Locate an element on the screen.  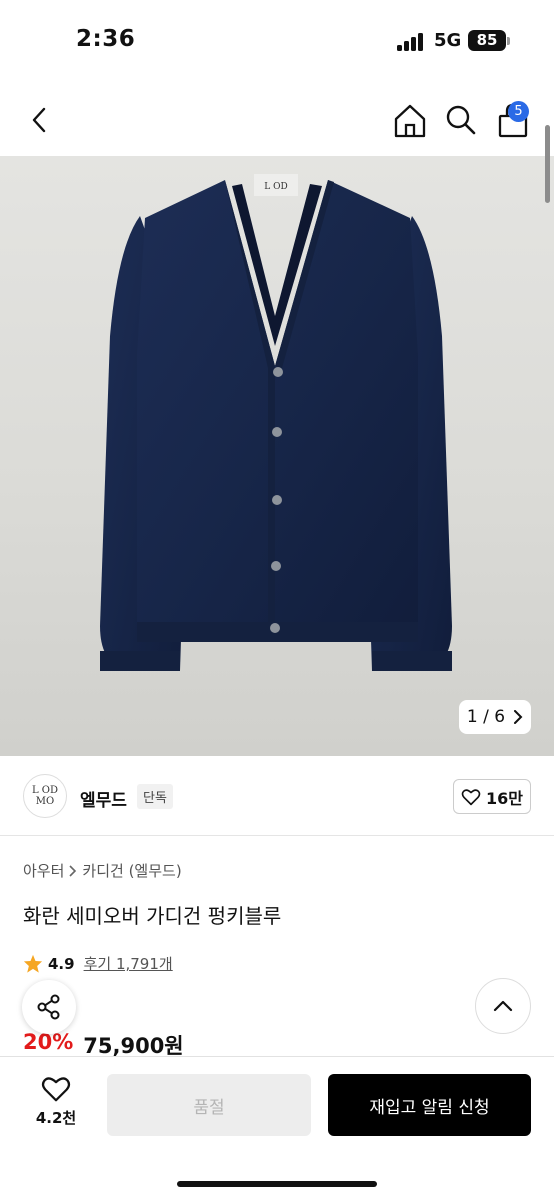
exclusive-badge: 단독 is located at coordinates (155, 796).